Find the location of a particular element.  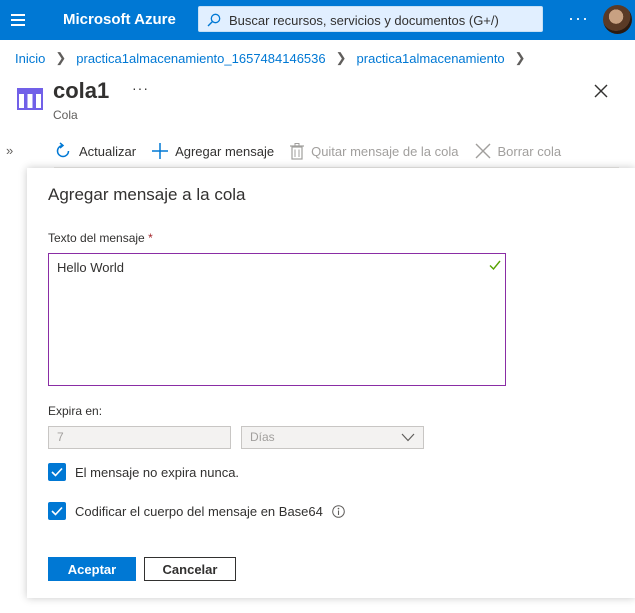

expires-unit-value: Días is located at coordinates (262, 437).